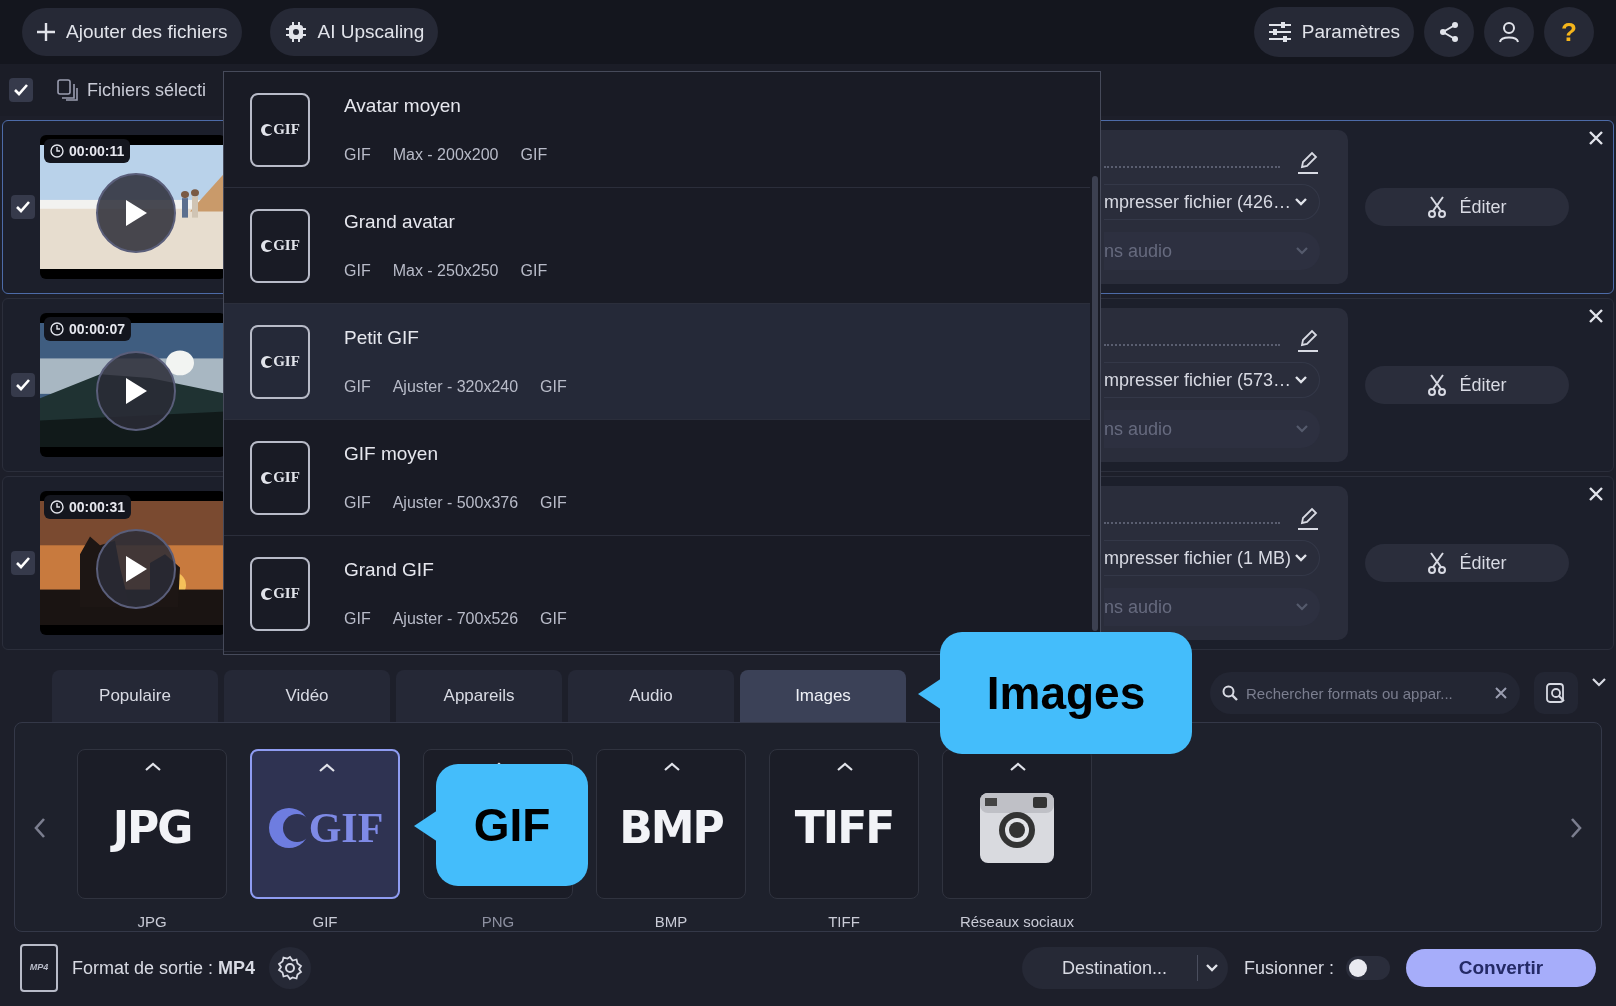 The width and height of the screenshot is (1616, 1006). Describe the element at coordinates (68, 90) in the screenshot. I see `files-icon` at that location.